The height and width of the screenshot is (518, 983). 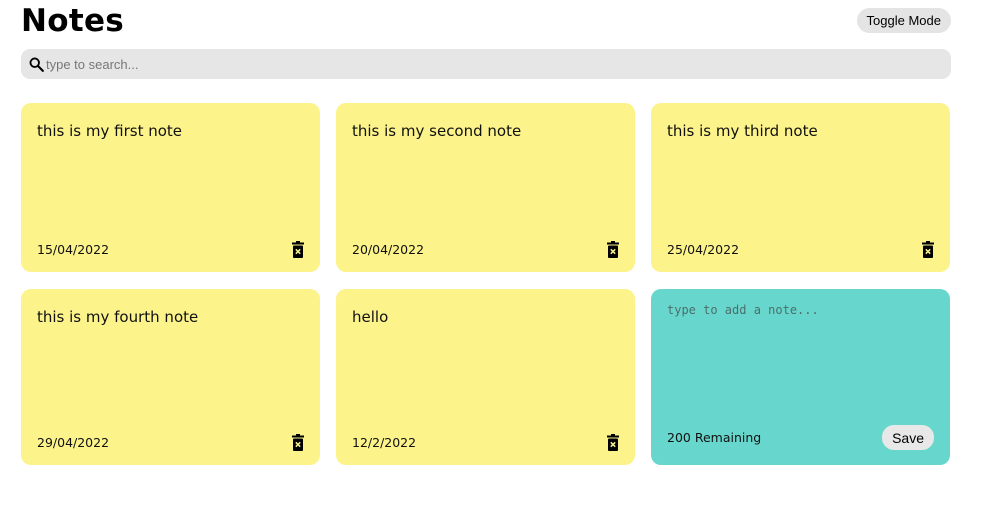 I want to click on note-card: this is my second note 20/04/2022, so click(x=485, y=187).